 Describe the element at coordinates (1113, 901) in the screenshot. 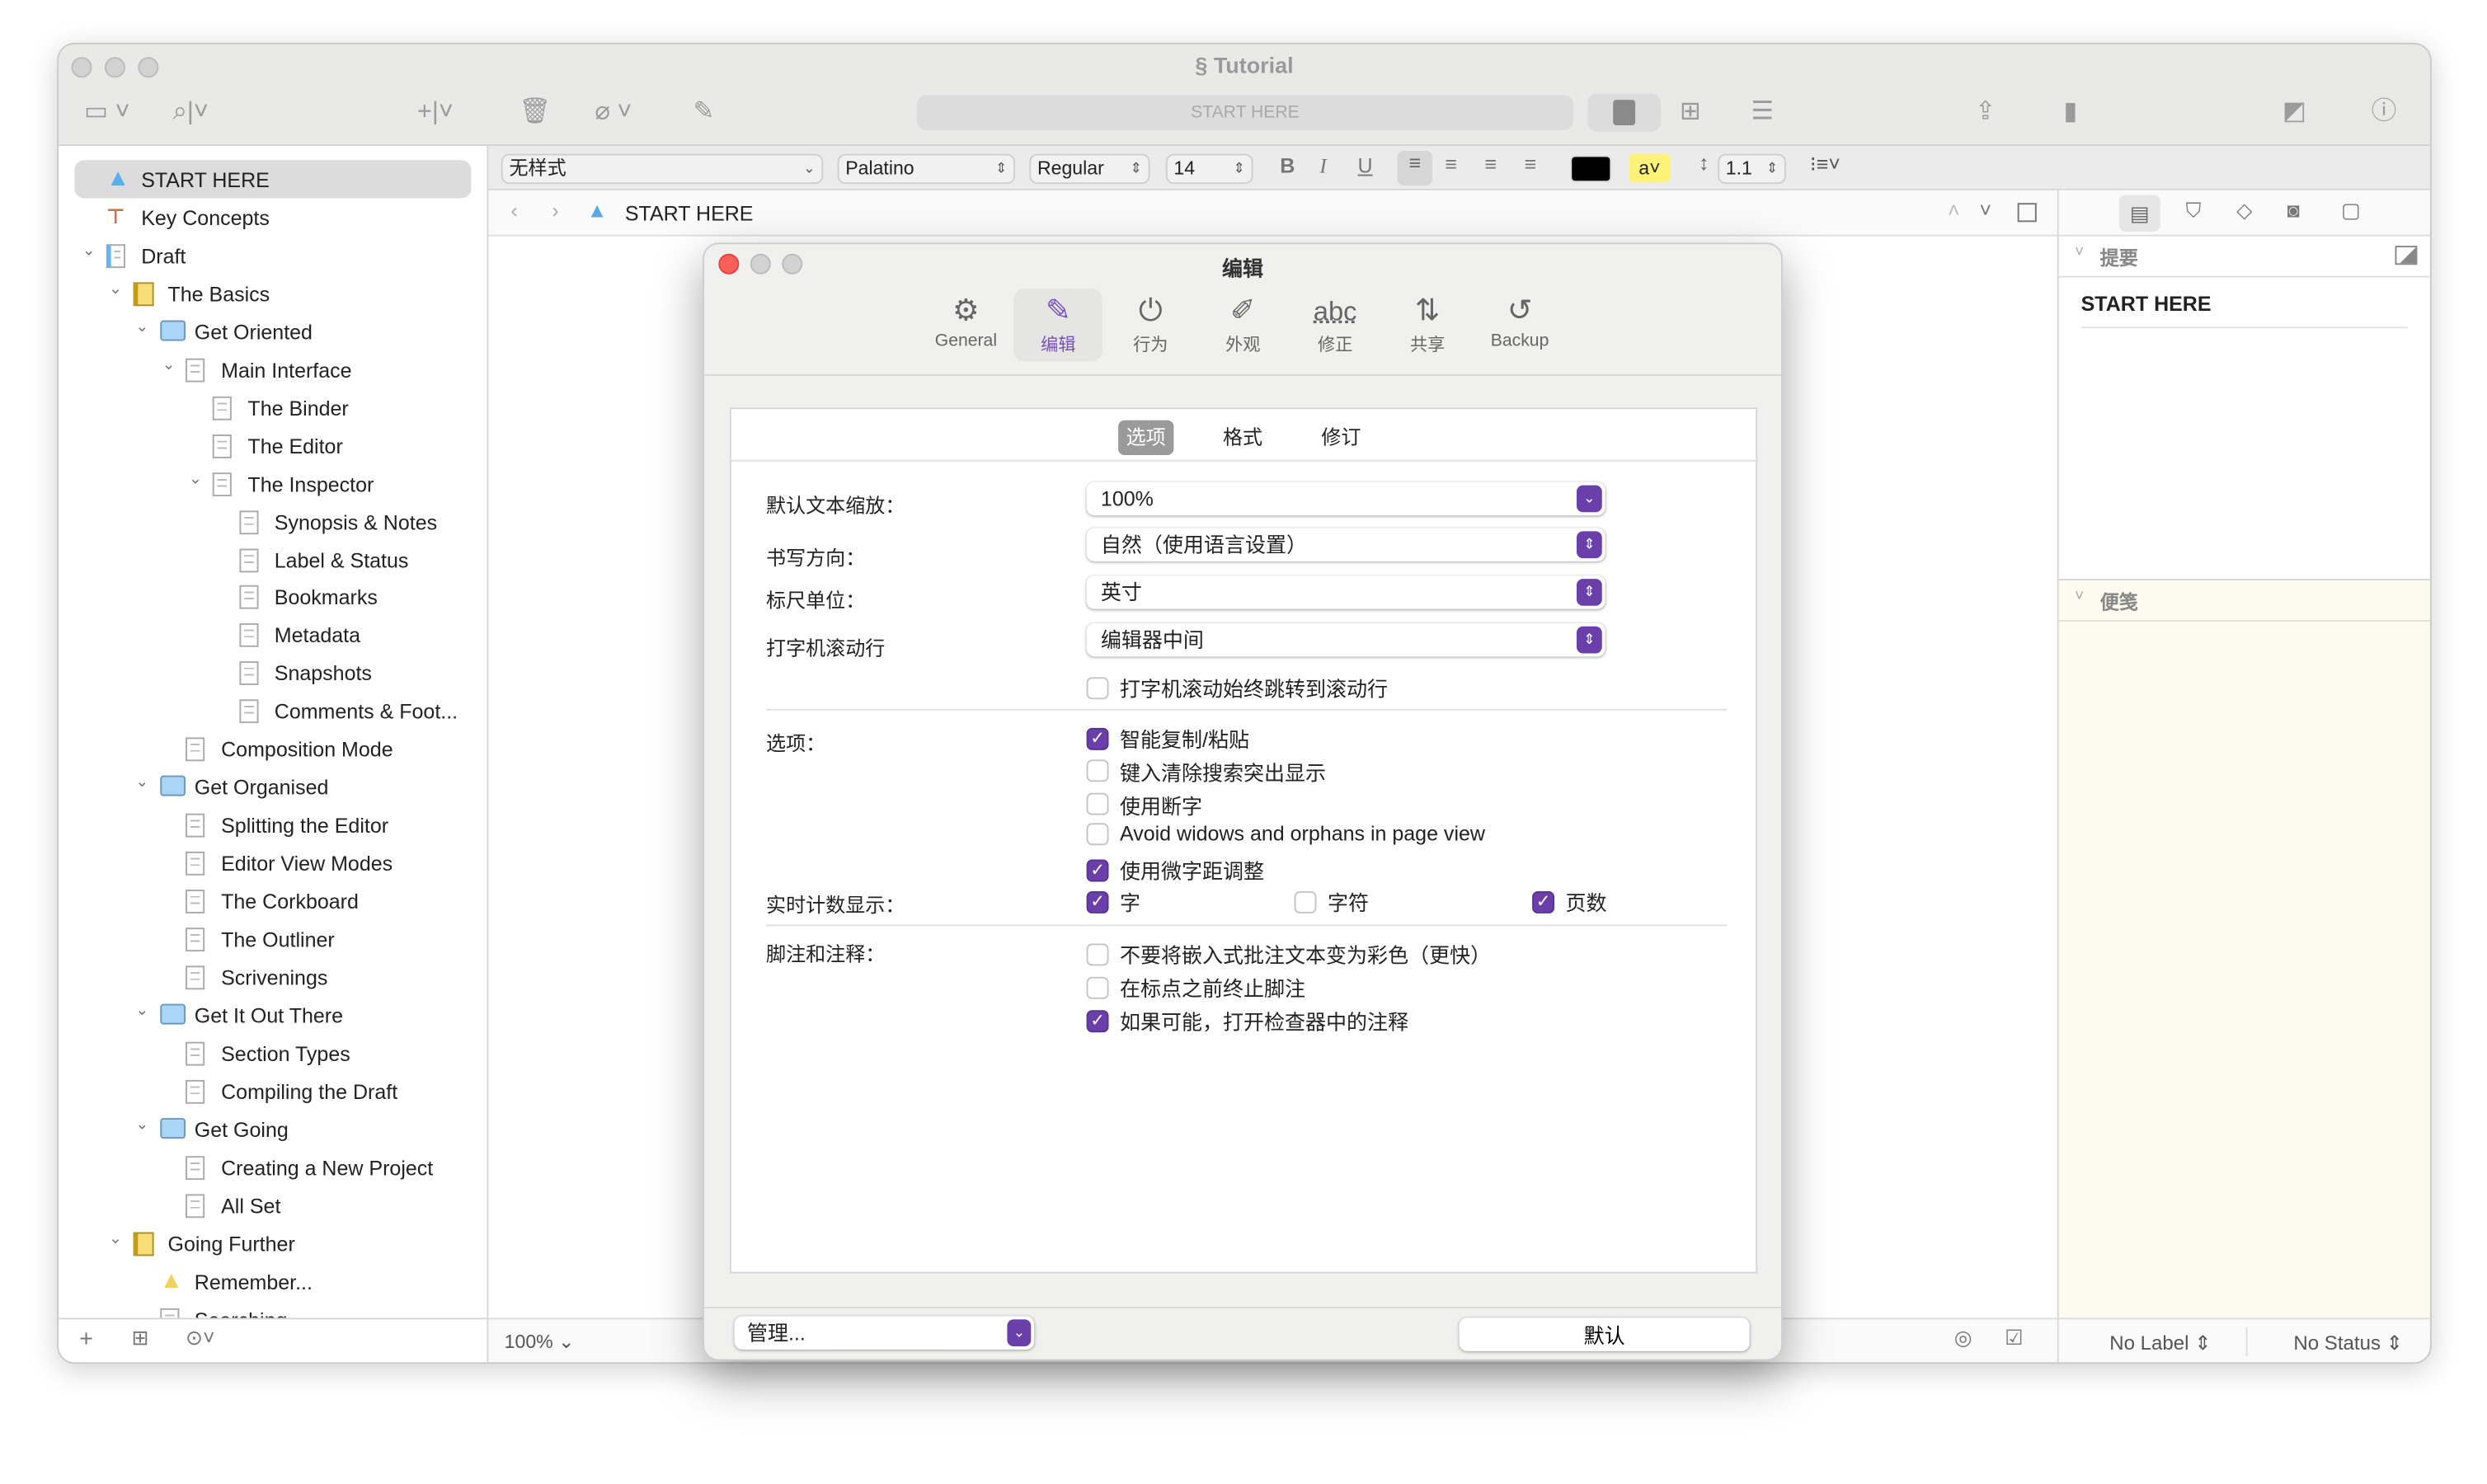

I see `option-checkbox: ✓ 字` at that location.